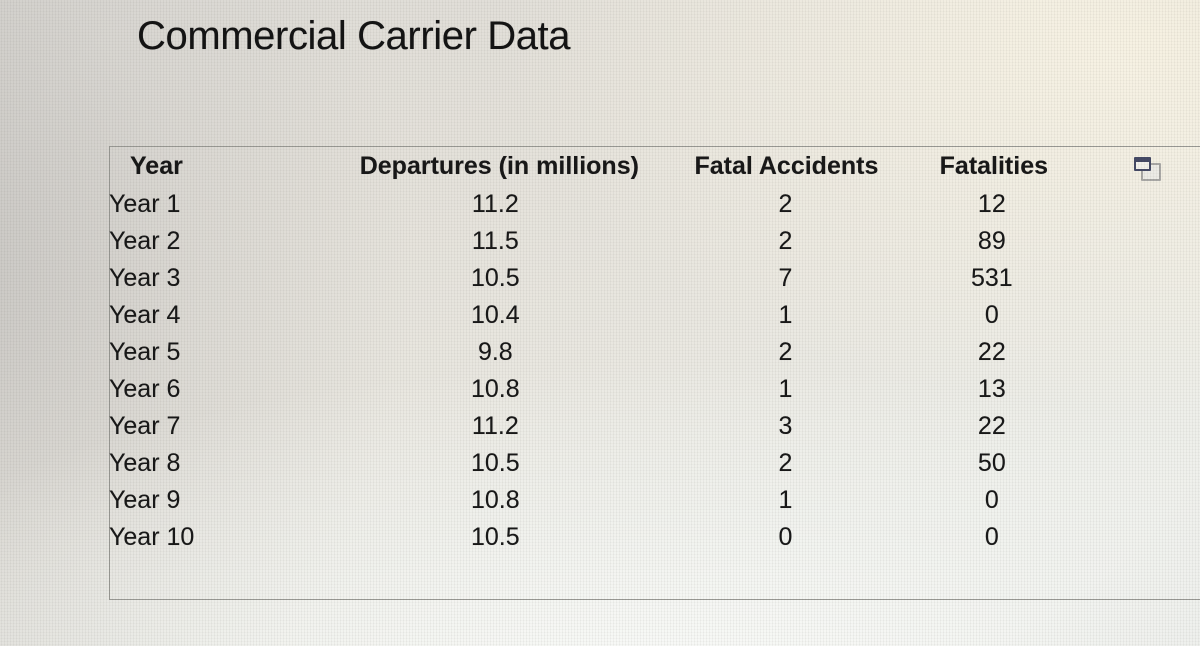 Image resolution: width=1200 pixels, height=646 pixels. Describe the element at coordinates (994, 166) in the screenshot. I see `column-header-fatalities: Fatalities` at that location.